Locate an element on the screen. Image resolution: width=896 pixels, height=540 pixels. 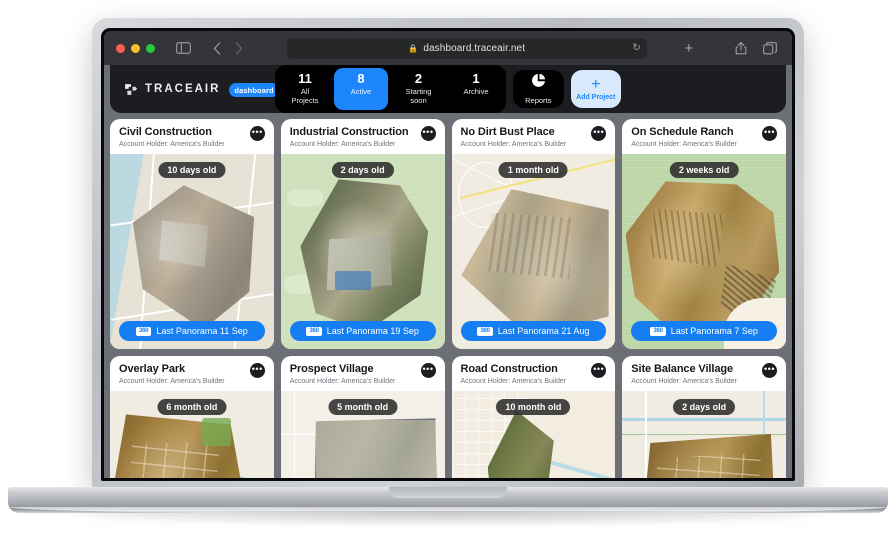
all-projects-label: All Projects is located at coordinates (305, 96).